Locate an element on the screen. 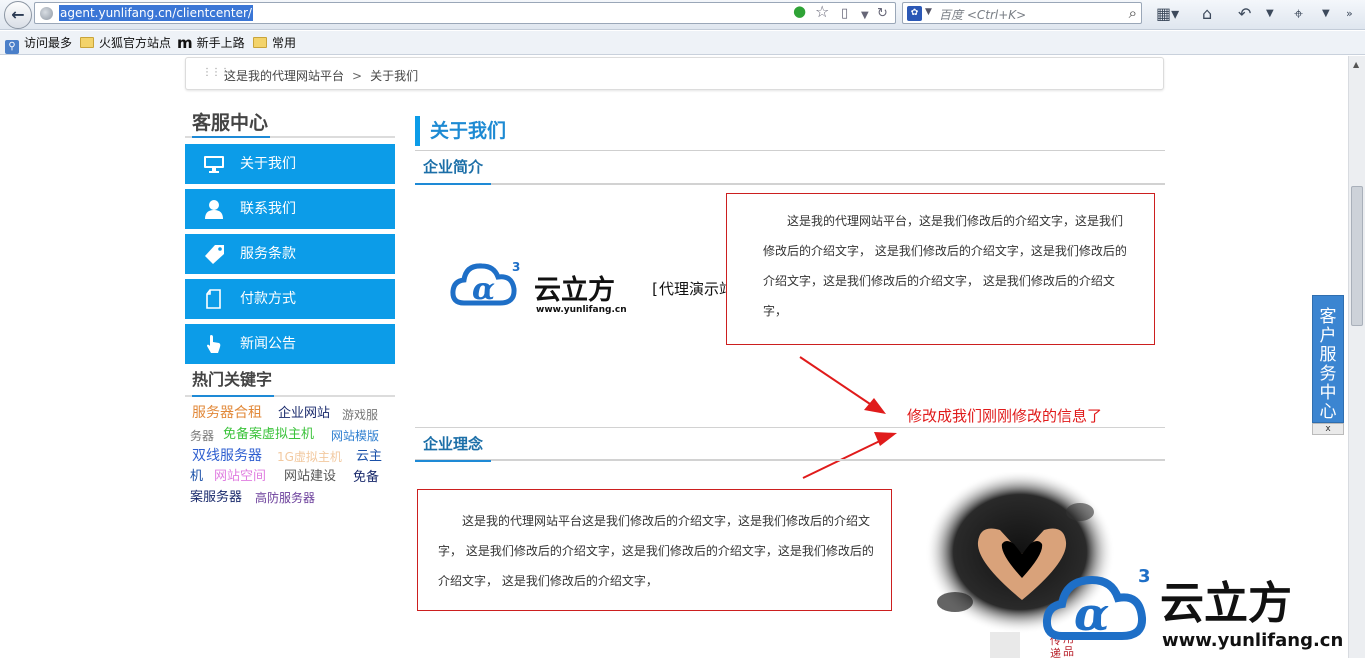  baidu-paw-icon: ✿ is located at coordinates (914, 13).